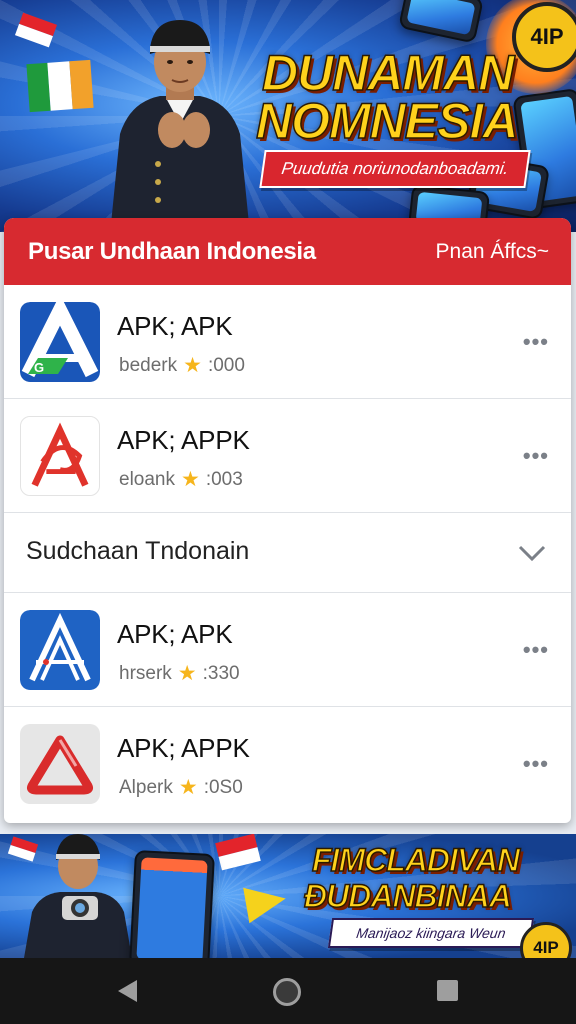 This screenshot has width=576, height=1024. What do you see at coordinates (172, 903) in the screenshot?
I see `phone-illustration-icon` at bounding box center [172, 903].